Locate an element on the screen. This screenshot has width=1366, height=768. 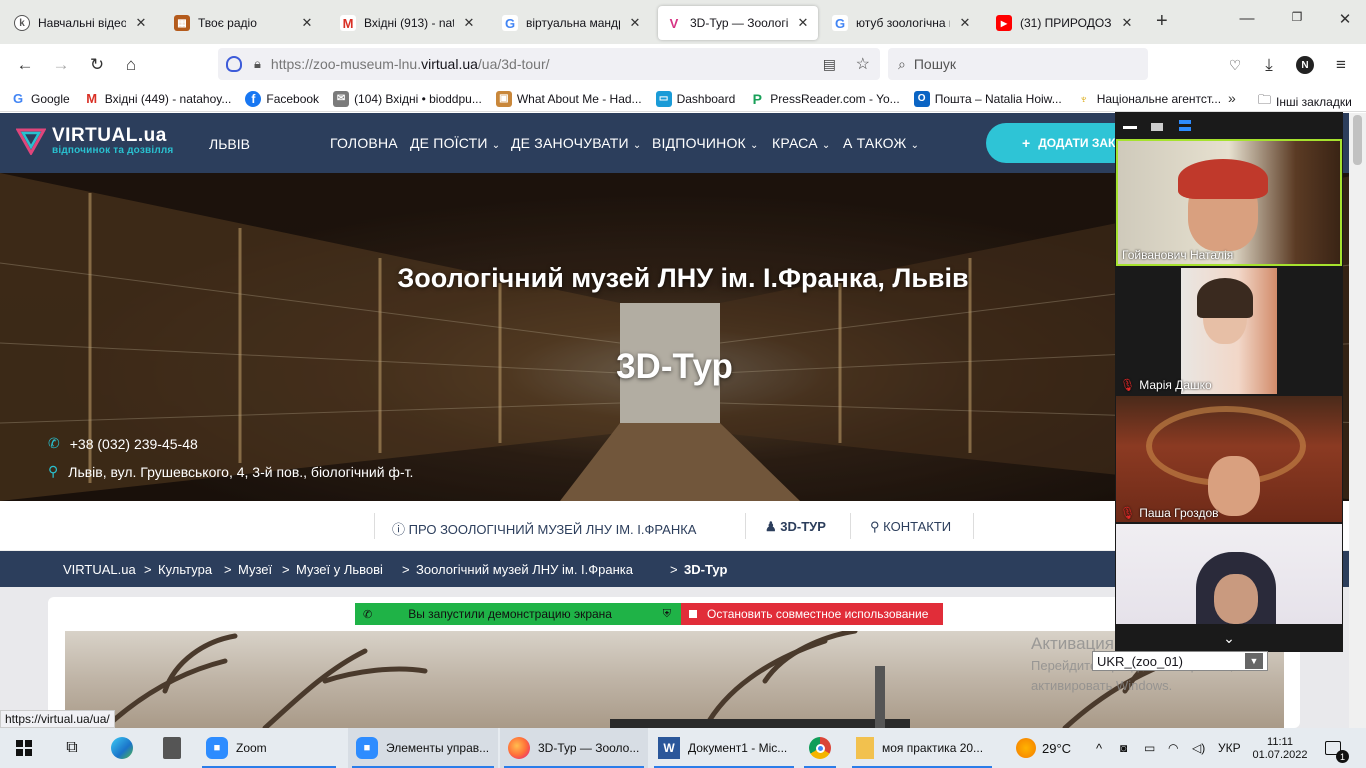
restore-icon: ❐ is located at coordinates (1297, 17).